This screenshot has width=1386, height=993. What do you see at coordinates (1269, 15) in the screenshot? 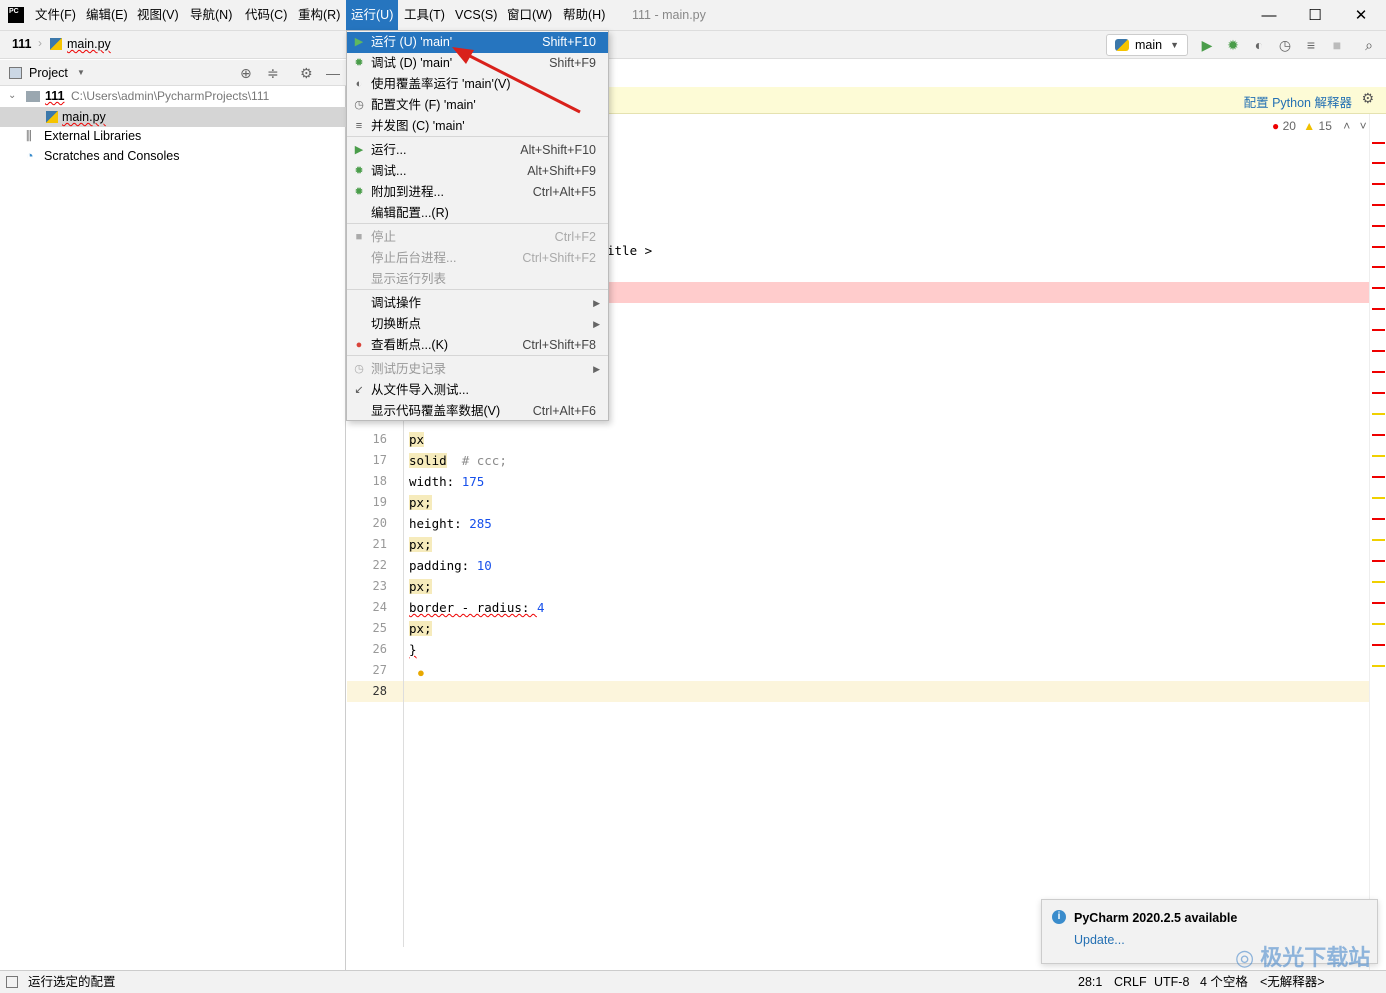
I see `minimize-button: —` at bounding box center [1269, 15].